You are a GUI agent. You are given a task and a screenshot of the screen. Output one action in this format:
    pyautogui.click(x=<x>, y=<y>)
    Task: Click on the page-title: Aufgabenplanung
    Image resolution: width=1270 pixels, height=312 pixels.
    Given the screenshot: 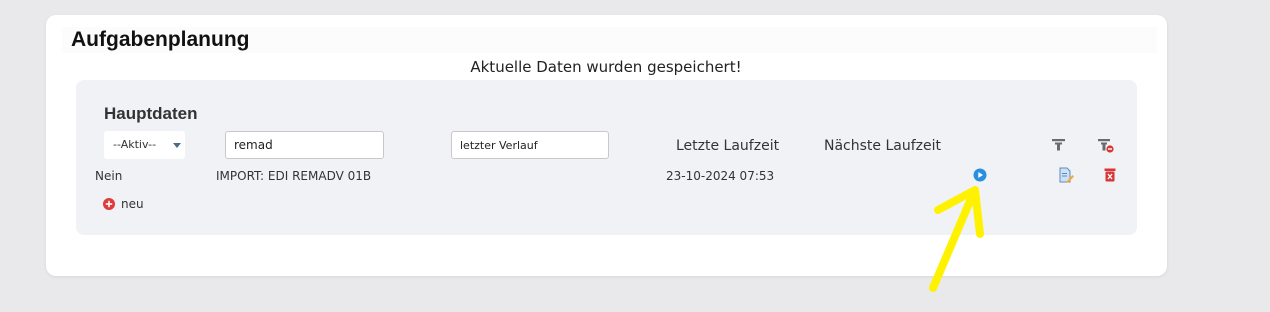 What is the action you would take?
    pyautogui.click(x=160, y=39)
    